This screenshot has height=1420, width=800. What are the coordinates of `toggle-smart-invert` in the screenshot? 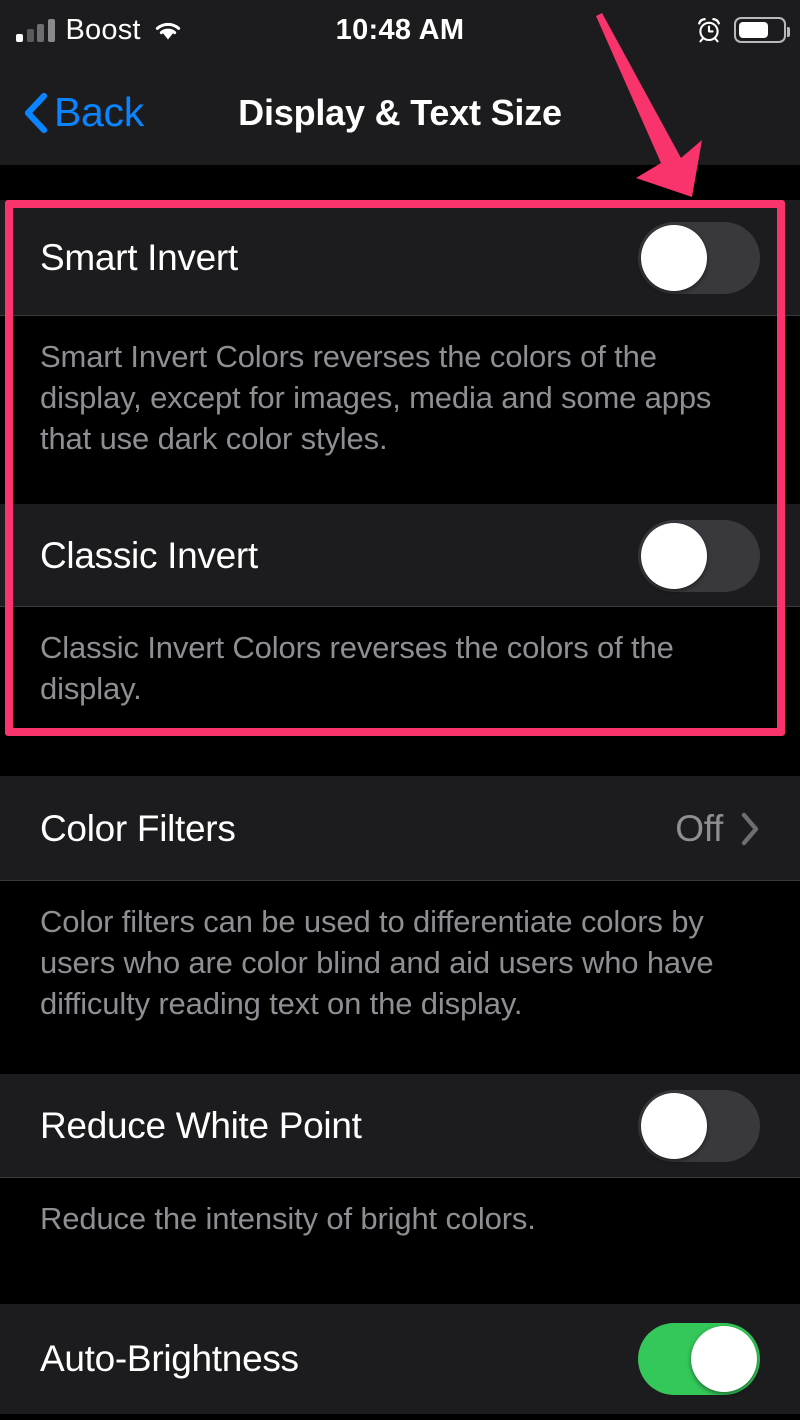 It's located at (699, 258).